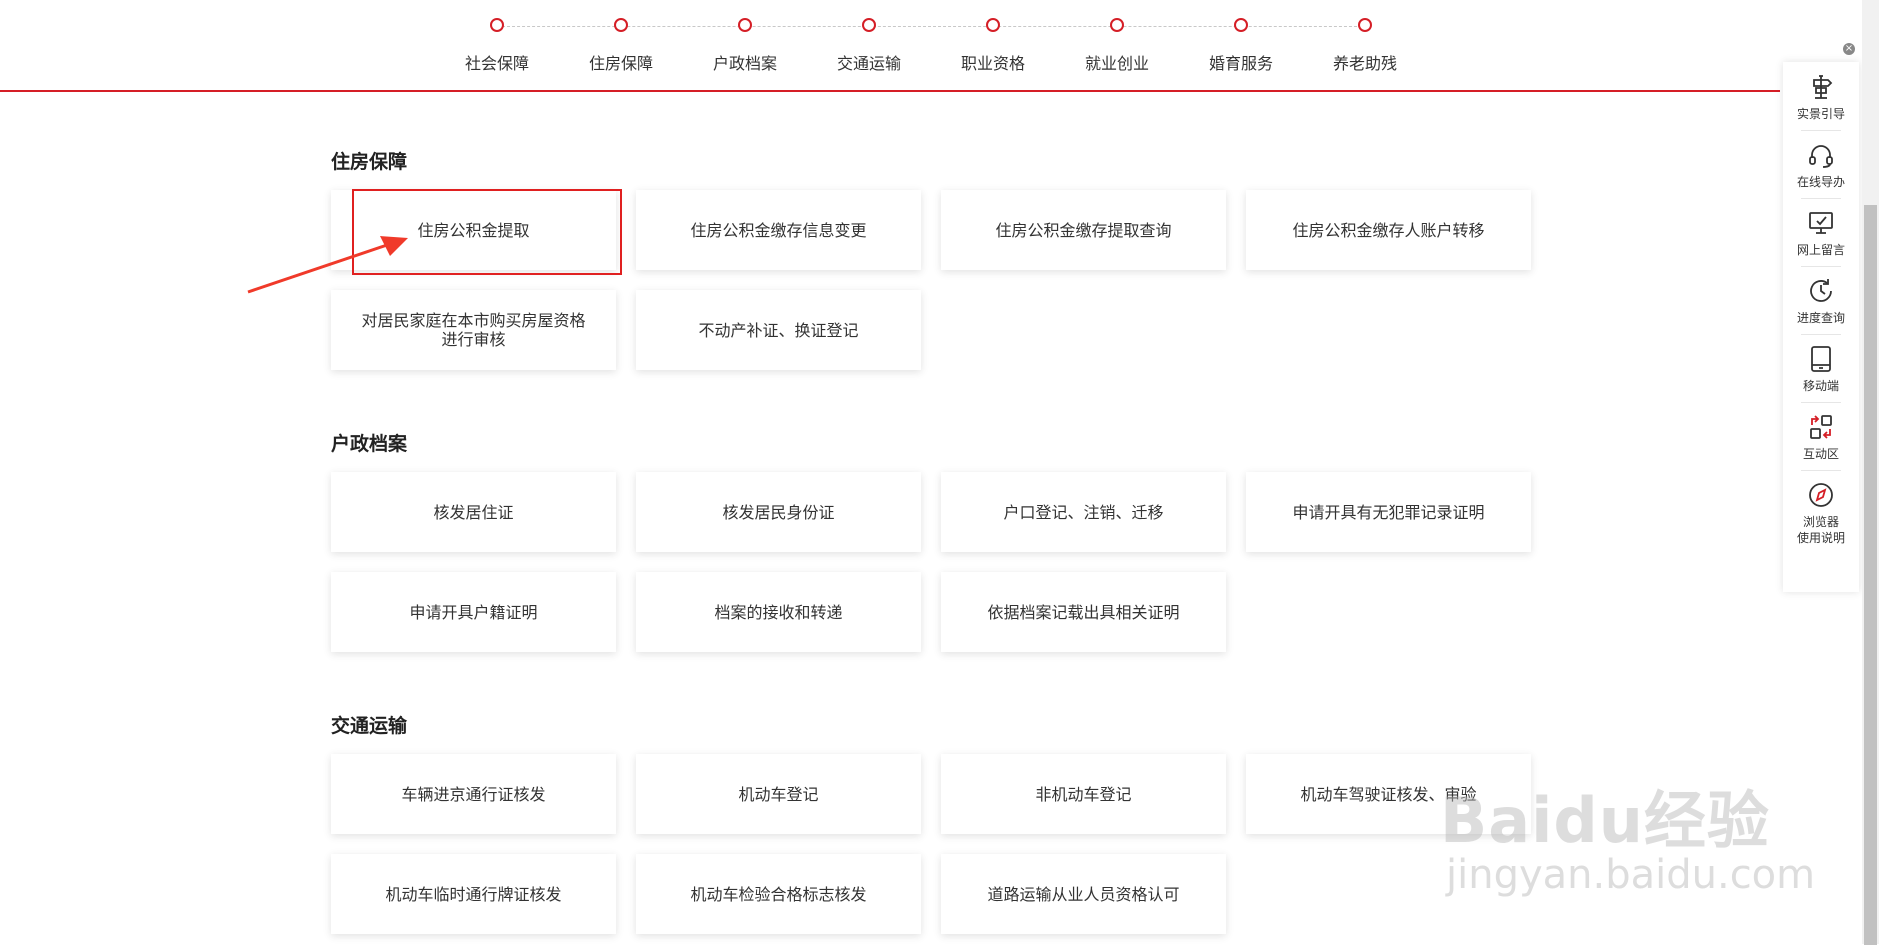 The image size is (1879, 945). Describe the element at coordinates (869, 46) in the screenshot. I see `nav-step-3: 交通运输` at that location.